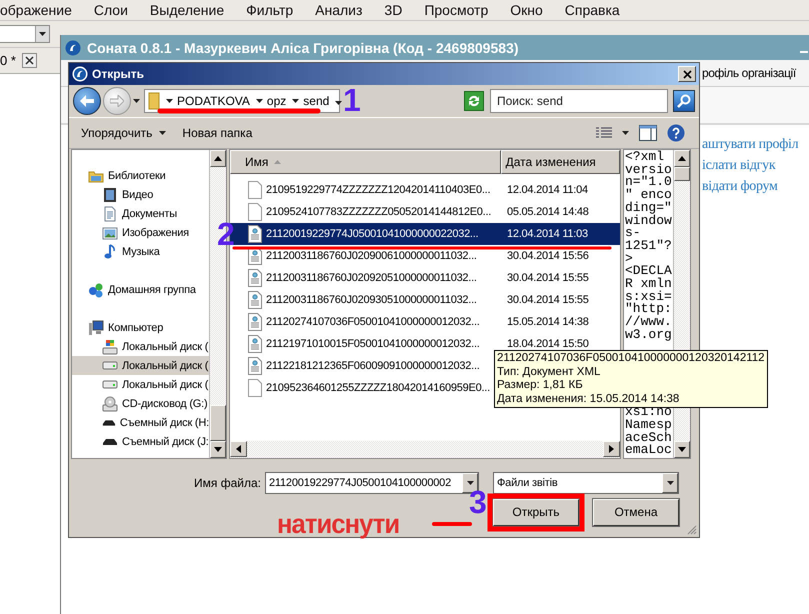  I want to click on preview-line: R xmln, so click(649, 284).